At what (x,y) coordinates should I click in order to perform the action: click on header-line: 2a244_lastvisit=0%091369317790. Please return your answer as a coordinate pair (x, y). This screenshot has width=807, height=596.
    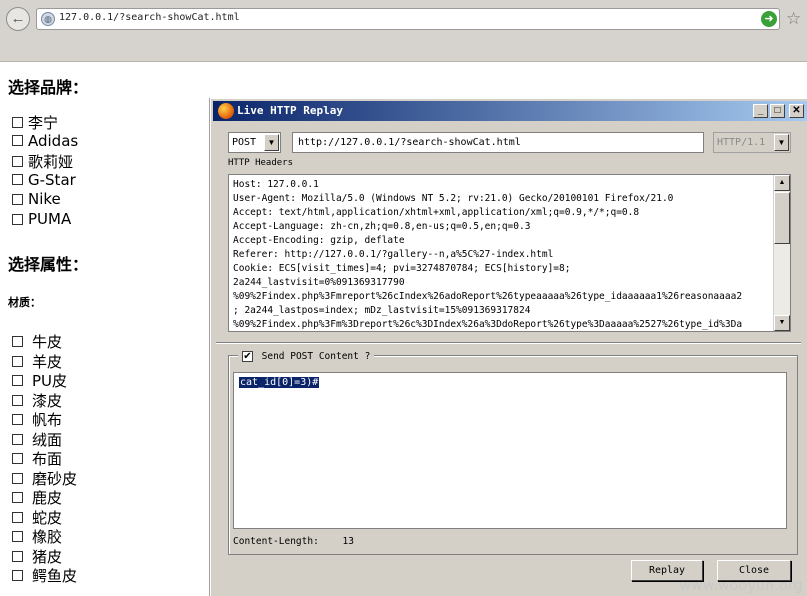
    Looking at the image, I should click on (319, 282).